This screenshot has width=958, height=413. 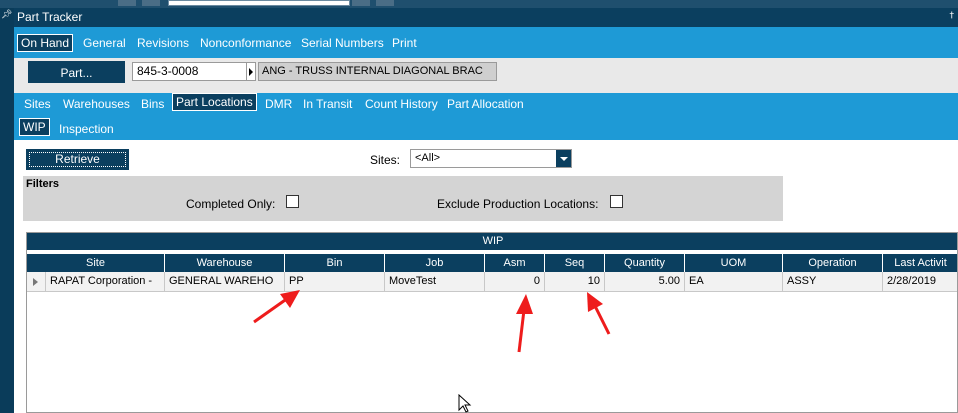 What do you see at coordinates (952, 16) in the screenshot?
I see `pin-icon: †` at bounding box center [952, 16].